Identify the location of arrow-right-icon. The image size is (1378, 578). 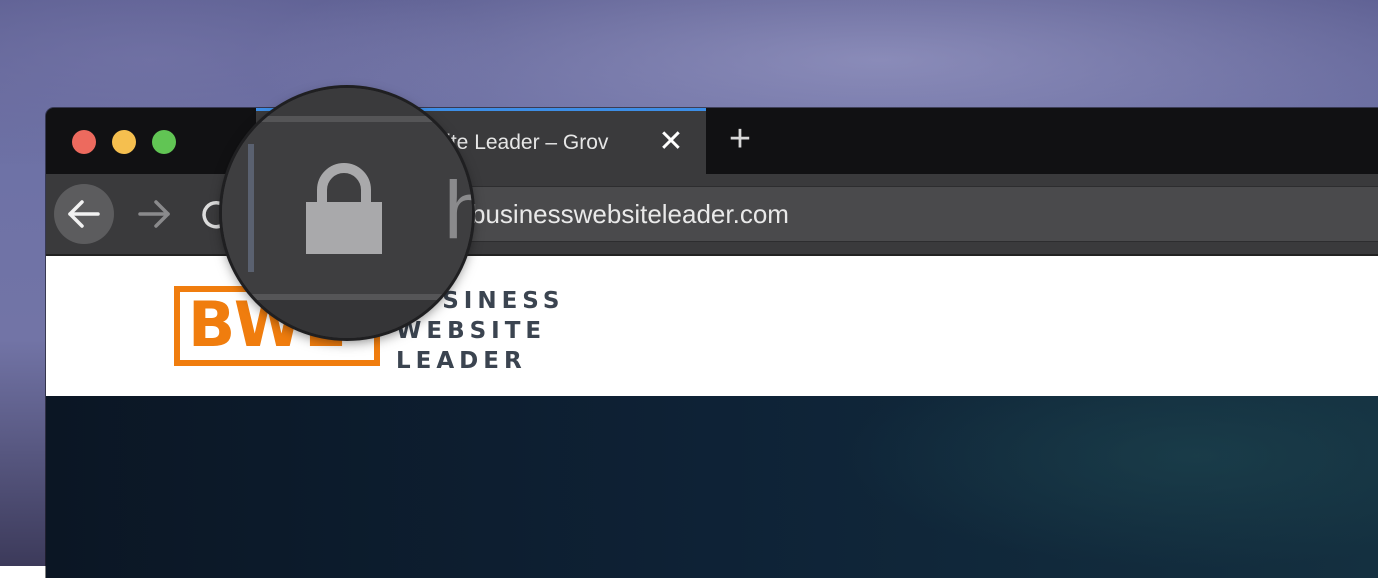
(154, 214).